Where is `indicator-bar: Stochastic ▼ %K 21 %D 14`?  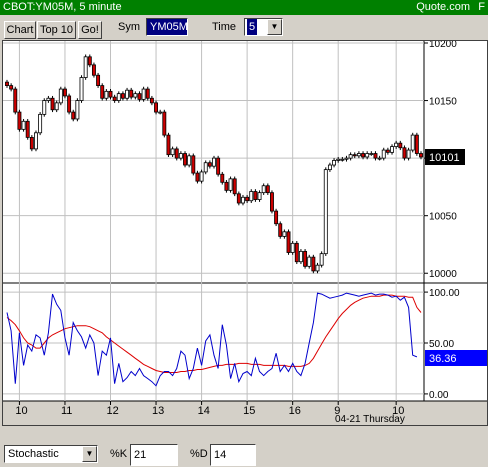
indicator-bar: Stochastic ▼ %K 21 %D 14 is located at coordinates (244, 453).